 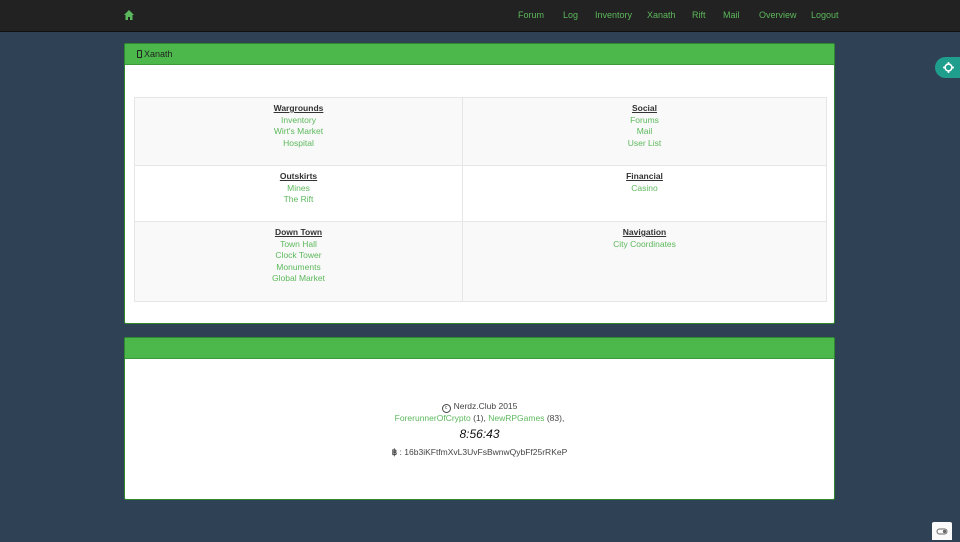 I want to click on user-link: ForerunnerOfCrypto, so click(x=433, y=418).